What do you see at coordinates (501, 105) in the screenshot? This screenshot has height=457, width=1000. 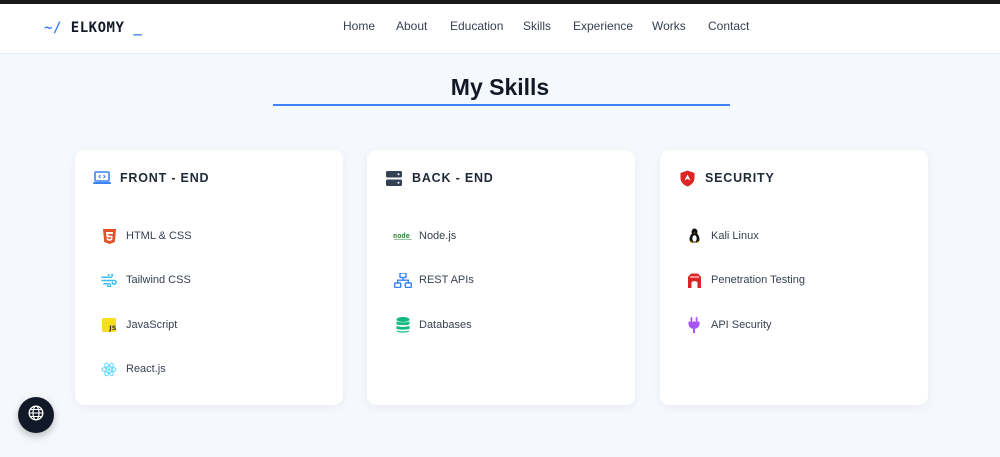 I see `title-underline` at bounding box center [501, 105].